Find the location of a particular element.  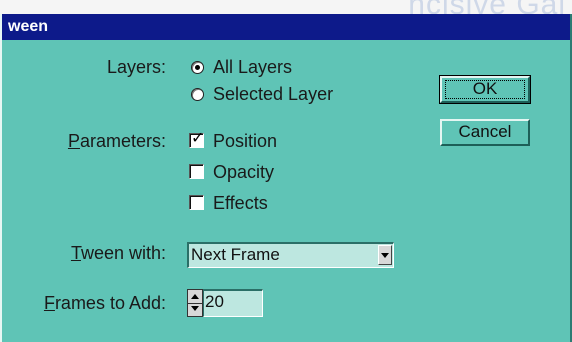

checkbox-opacity is located at coordinates (196, 171).